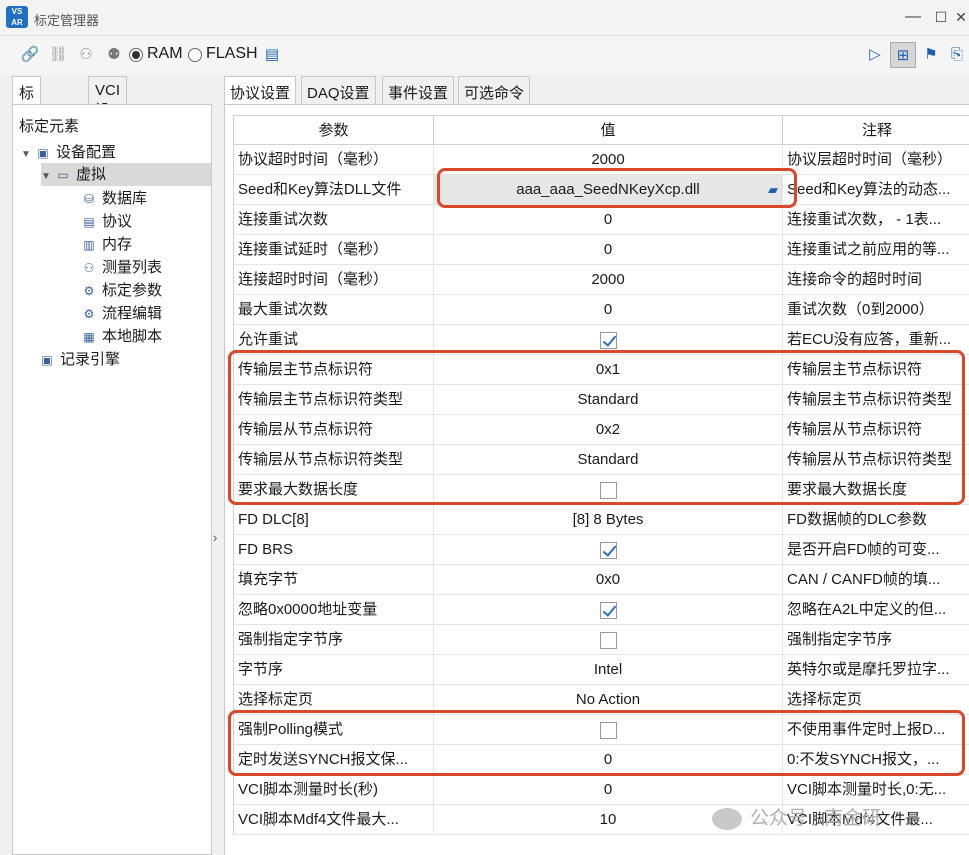 The height and width of the screenshot is (855, 969). I want to click on grid-row: 传输层主节点标识符类型Standard传输层主节点标识符类型, so click(601, 400).